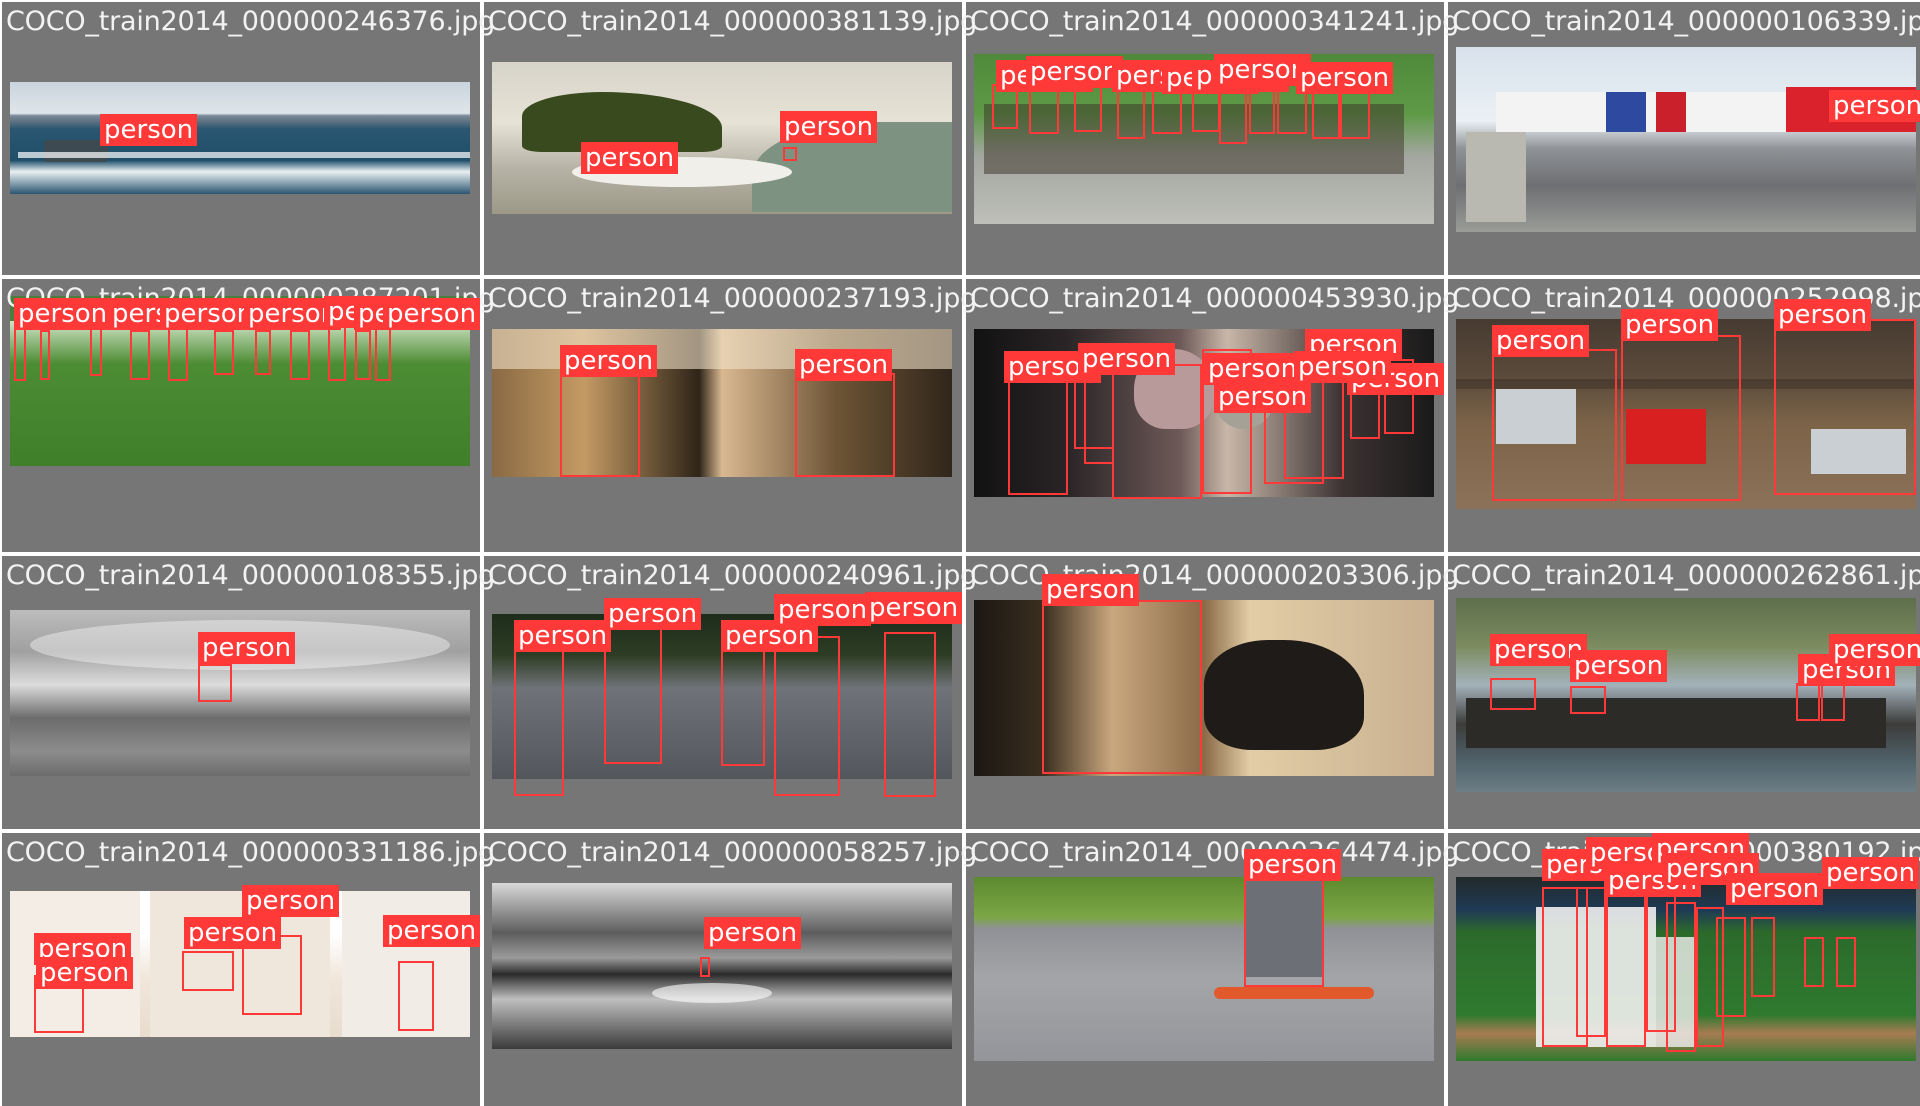 The height and width of the screenshot is (1106, 1920). Describe the element at coordinates (733, 575) in the screenshot. I see `tile-filename: COCO_train2014_000000240961.jpg` at that location.